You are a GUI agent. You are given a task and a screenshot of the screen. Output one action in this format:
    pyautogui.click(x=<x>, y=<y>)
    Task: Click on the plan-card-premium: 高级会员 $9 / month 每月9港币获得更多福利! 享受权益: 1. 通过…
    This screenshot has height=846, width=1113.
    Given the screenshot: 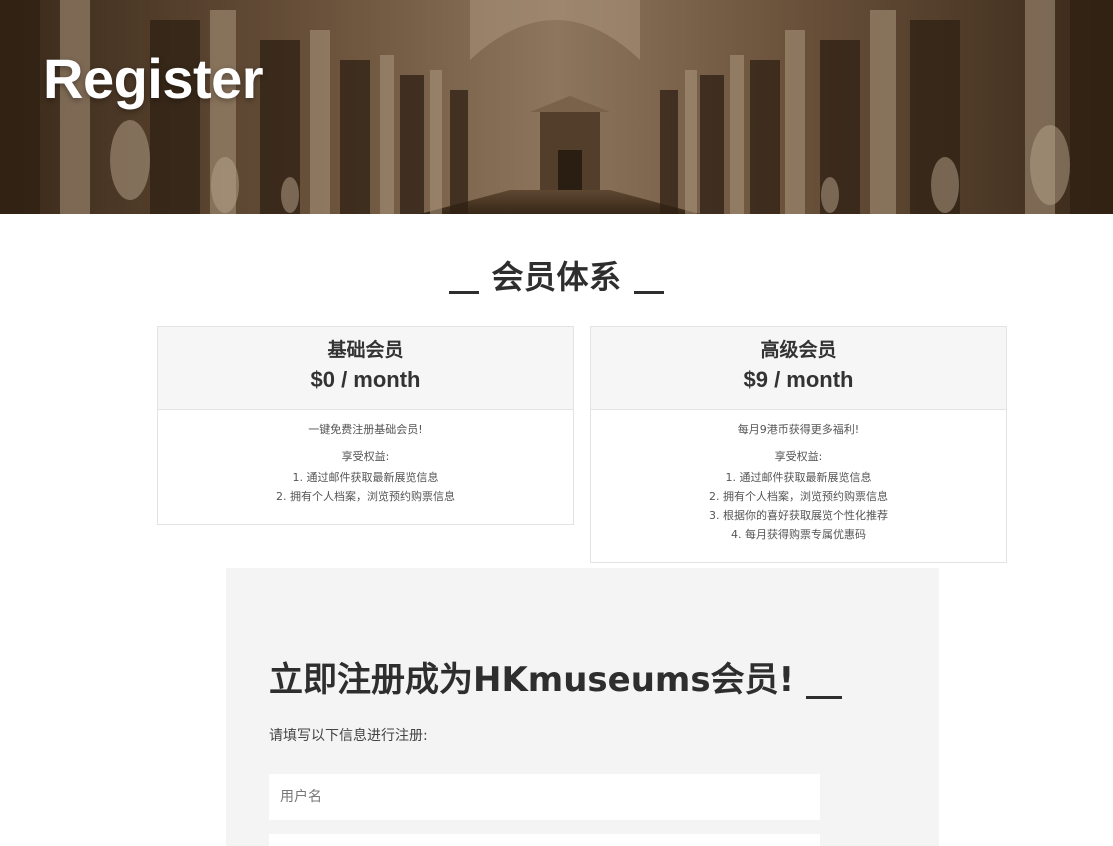 What is the action you would take?
    pyautogui.click(x=798, y=444)
    